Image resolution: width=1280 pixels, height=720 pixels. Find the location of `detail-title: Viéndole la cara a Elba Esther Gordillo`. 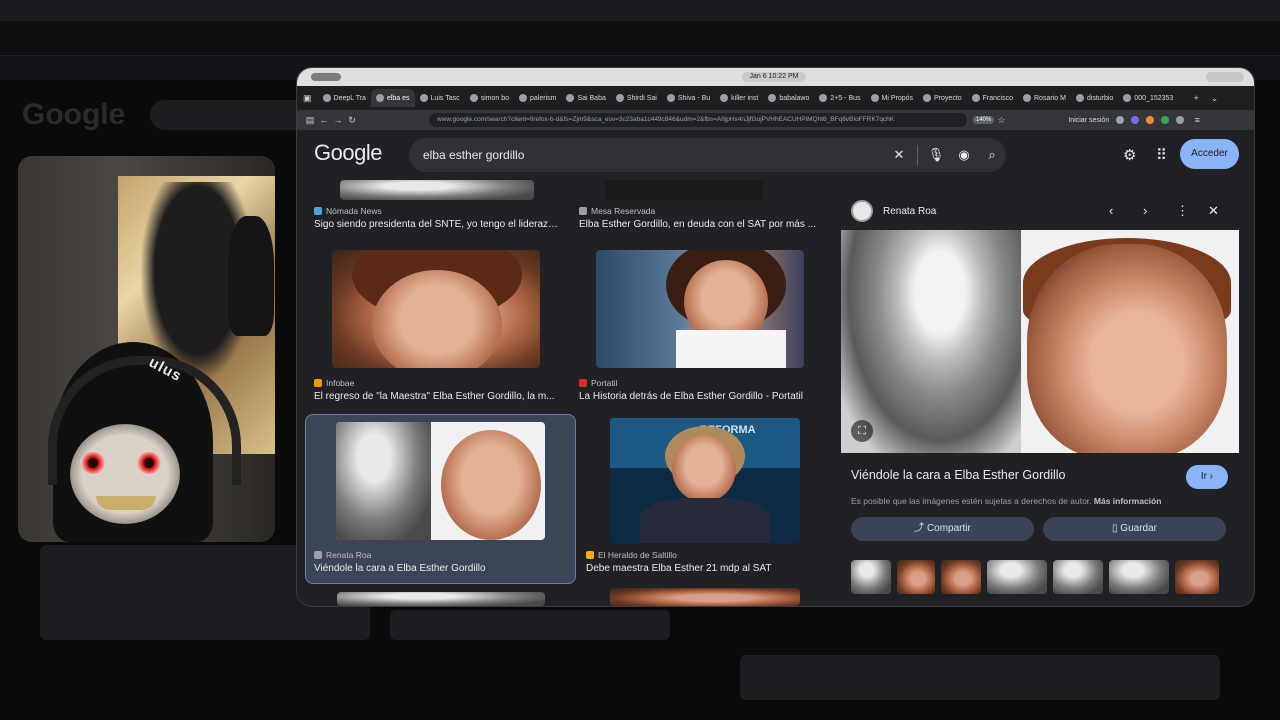

detail-title: Viéndole la cara a Elba Esther Gordillo is located at coordinates (958, 475).